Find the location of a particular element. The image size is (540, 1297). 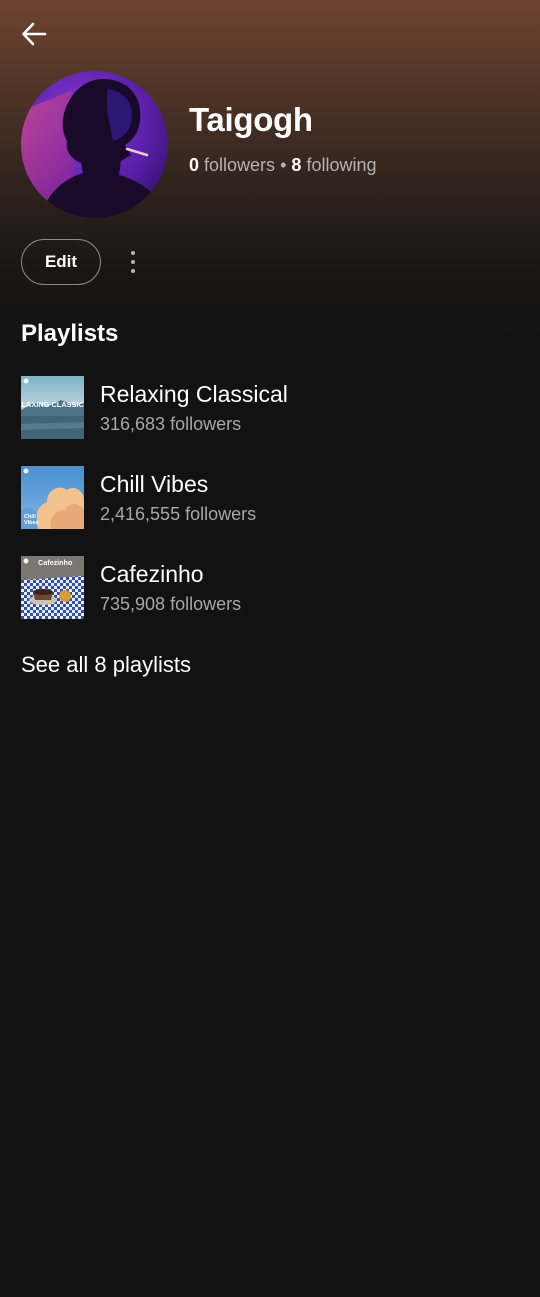

playlist-item-cafezinho: Cafezinho Cafezinho 735,908 followers is located at coordinates (271, 588).